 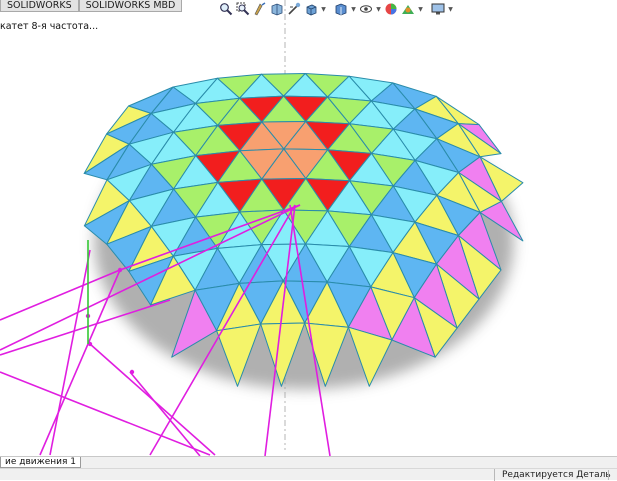 I want to click on dynamic-annotation-icon, so click(x=294, y=9).